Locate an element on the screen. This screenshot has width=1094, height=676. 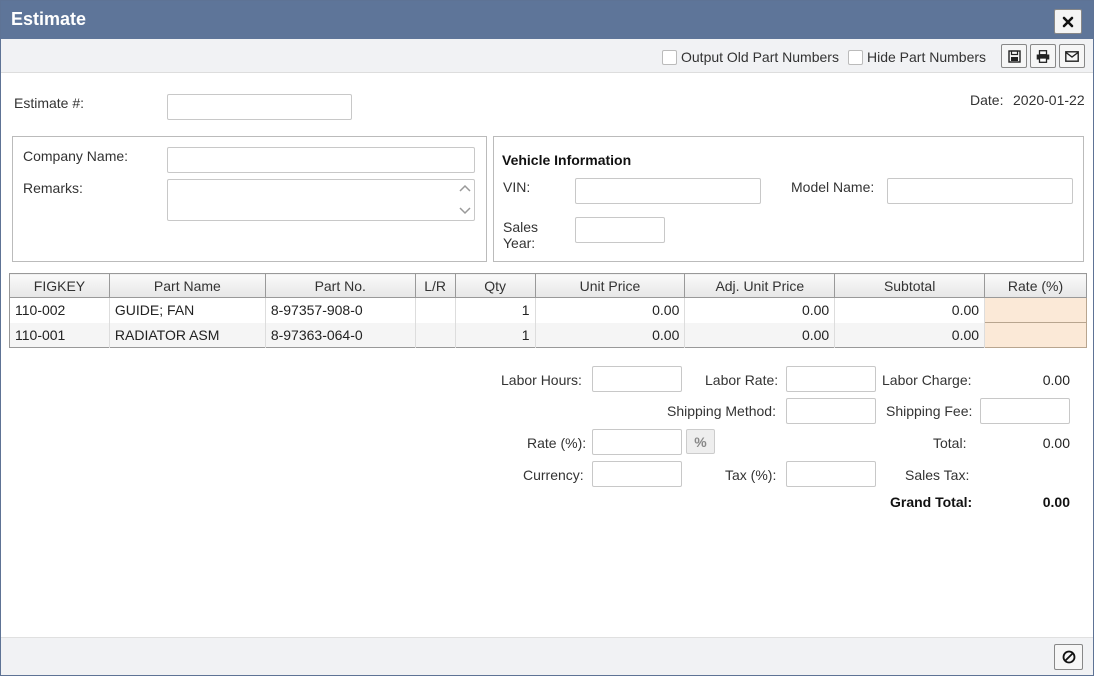
shipping-fee-input is located at coordinates (1025, 411).